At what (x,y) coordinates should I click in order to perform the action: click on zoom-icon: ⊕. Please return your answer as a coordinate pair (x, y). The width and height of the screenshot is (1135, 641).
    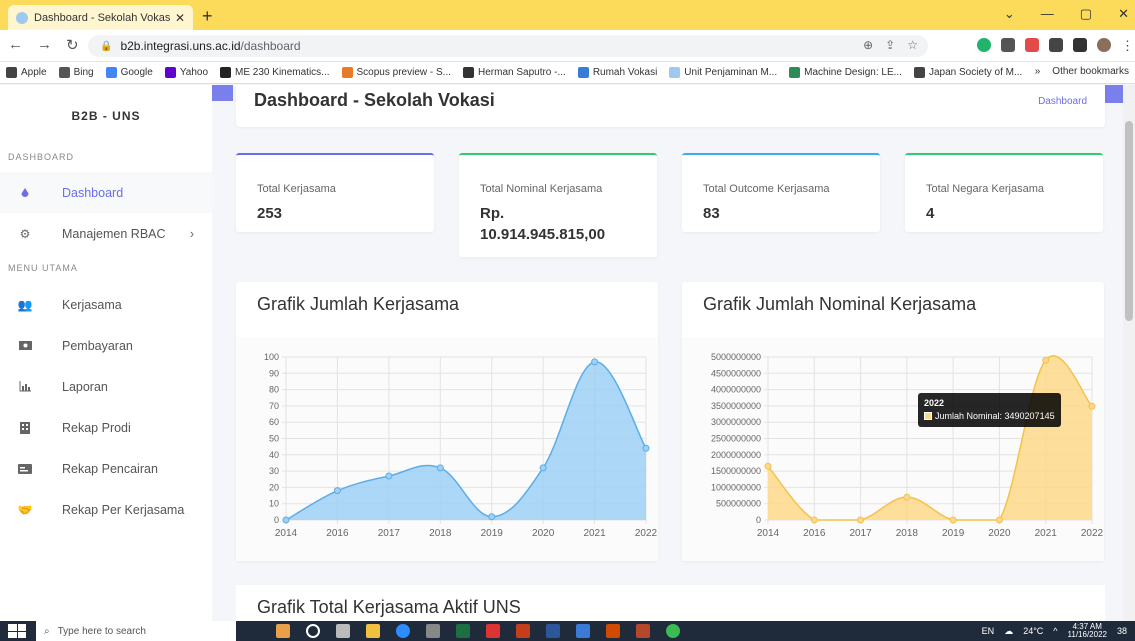
    Looking at the image, I should click on (868, 45).